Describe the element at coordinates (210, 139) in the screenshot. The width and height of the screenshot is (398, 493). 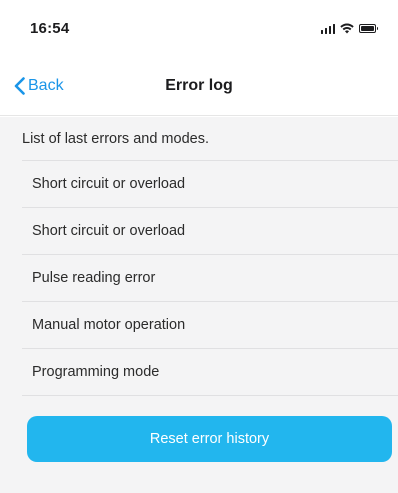
I see `list-description: List of last errors and modes.` at that location.